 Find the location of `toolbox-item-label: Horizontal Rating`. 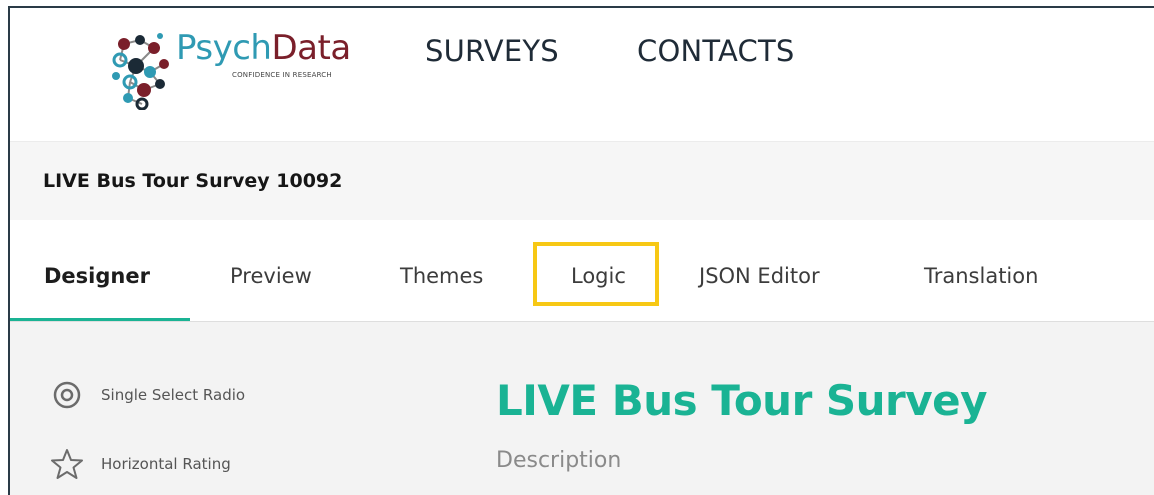

toolbox-item-label: Horizontal Rating is located at coordinates (166, 464).